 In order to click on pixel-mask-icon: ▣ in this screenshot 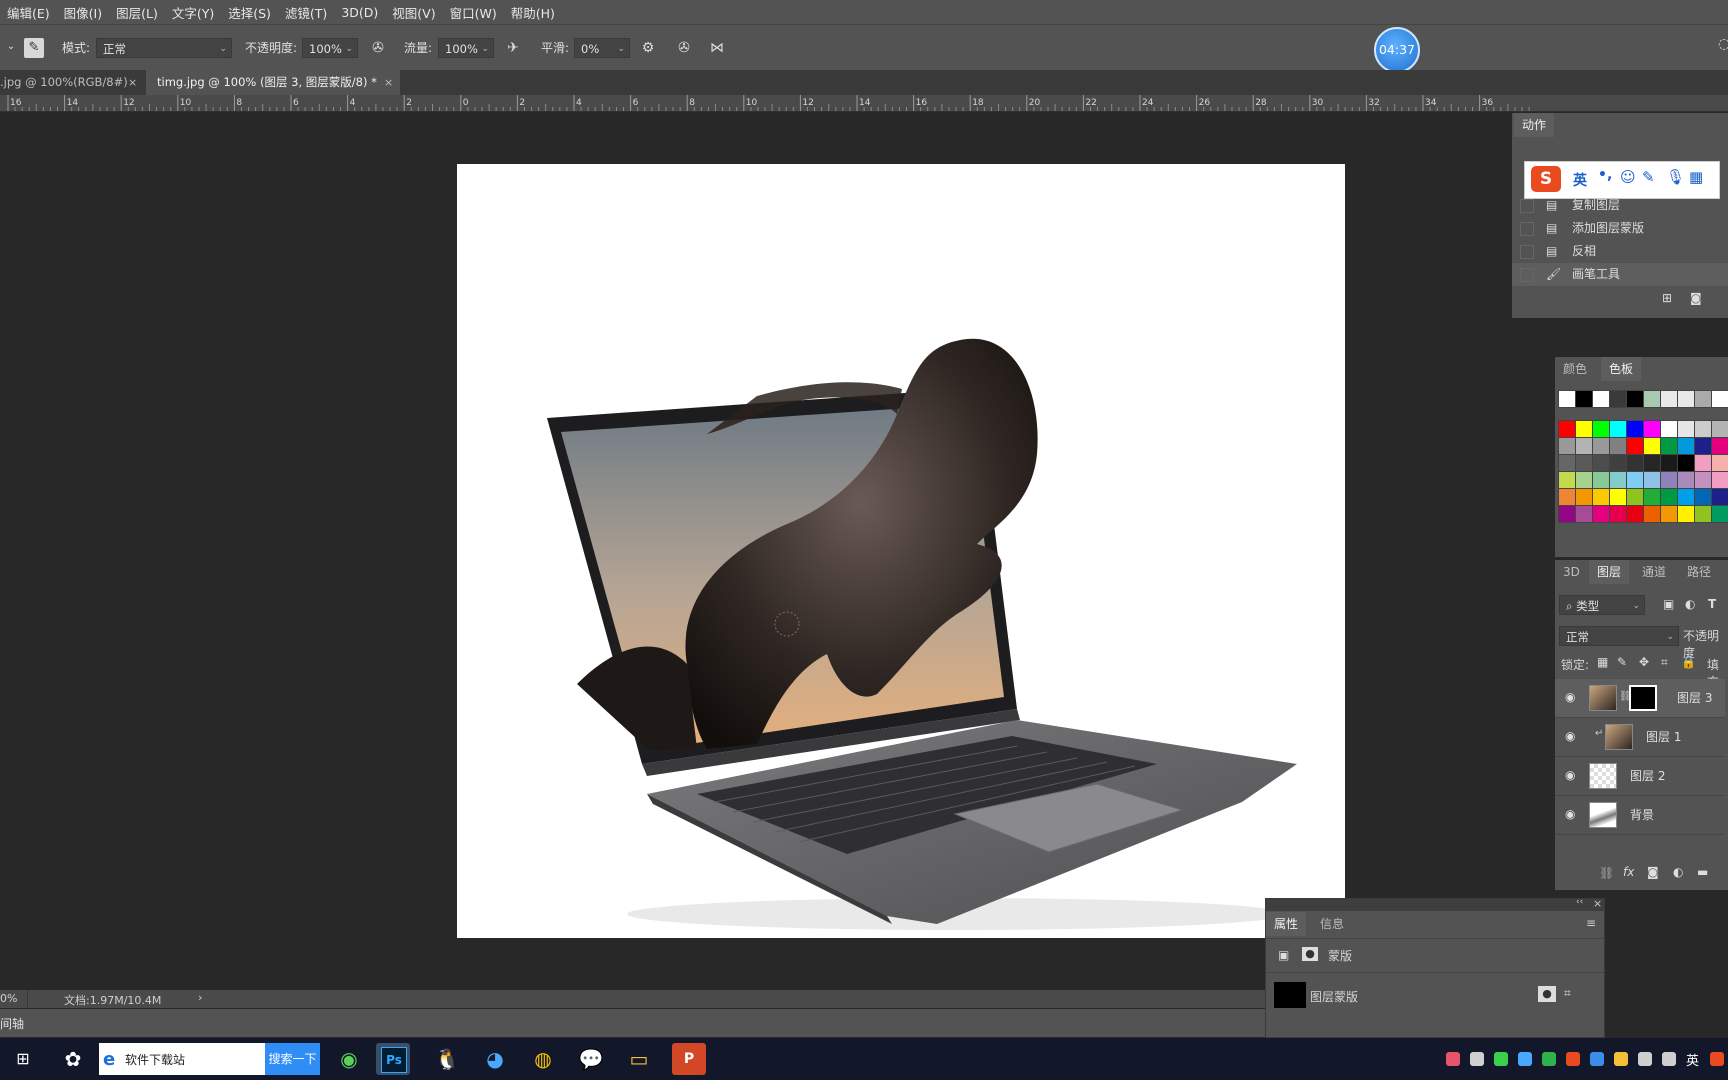, I will do `click(1283, 955)`.